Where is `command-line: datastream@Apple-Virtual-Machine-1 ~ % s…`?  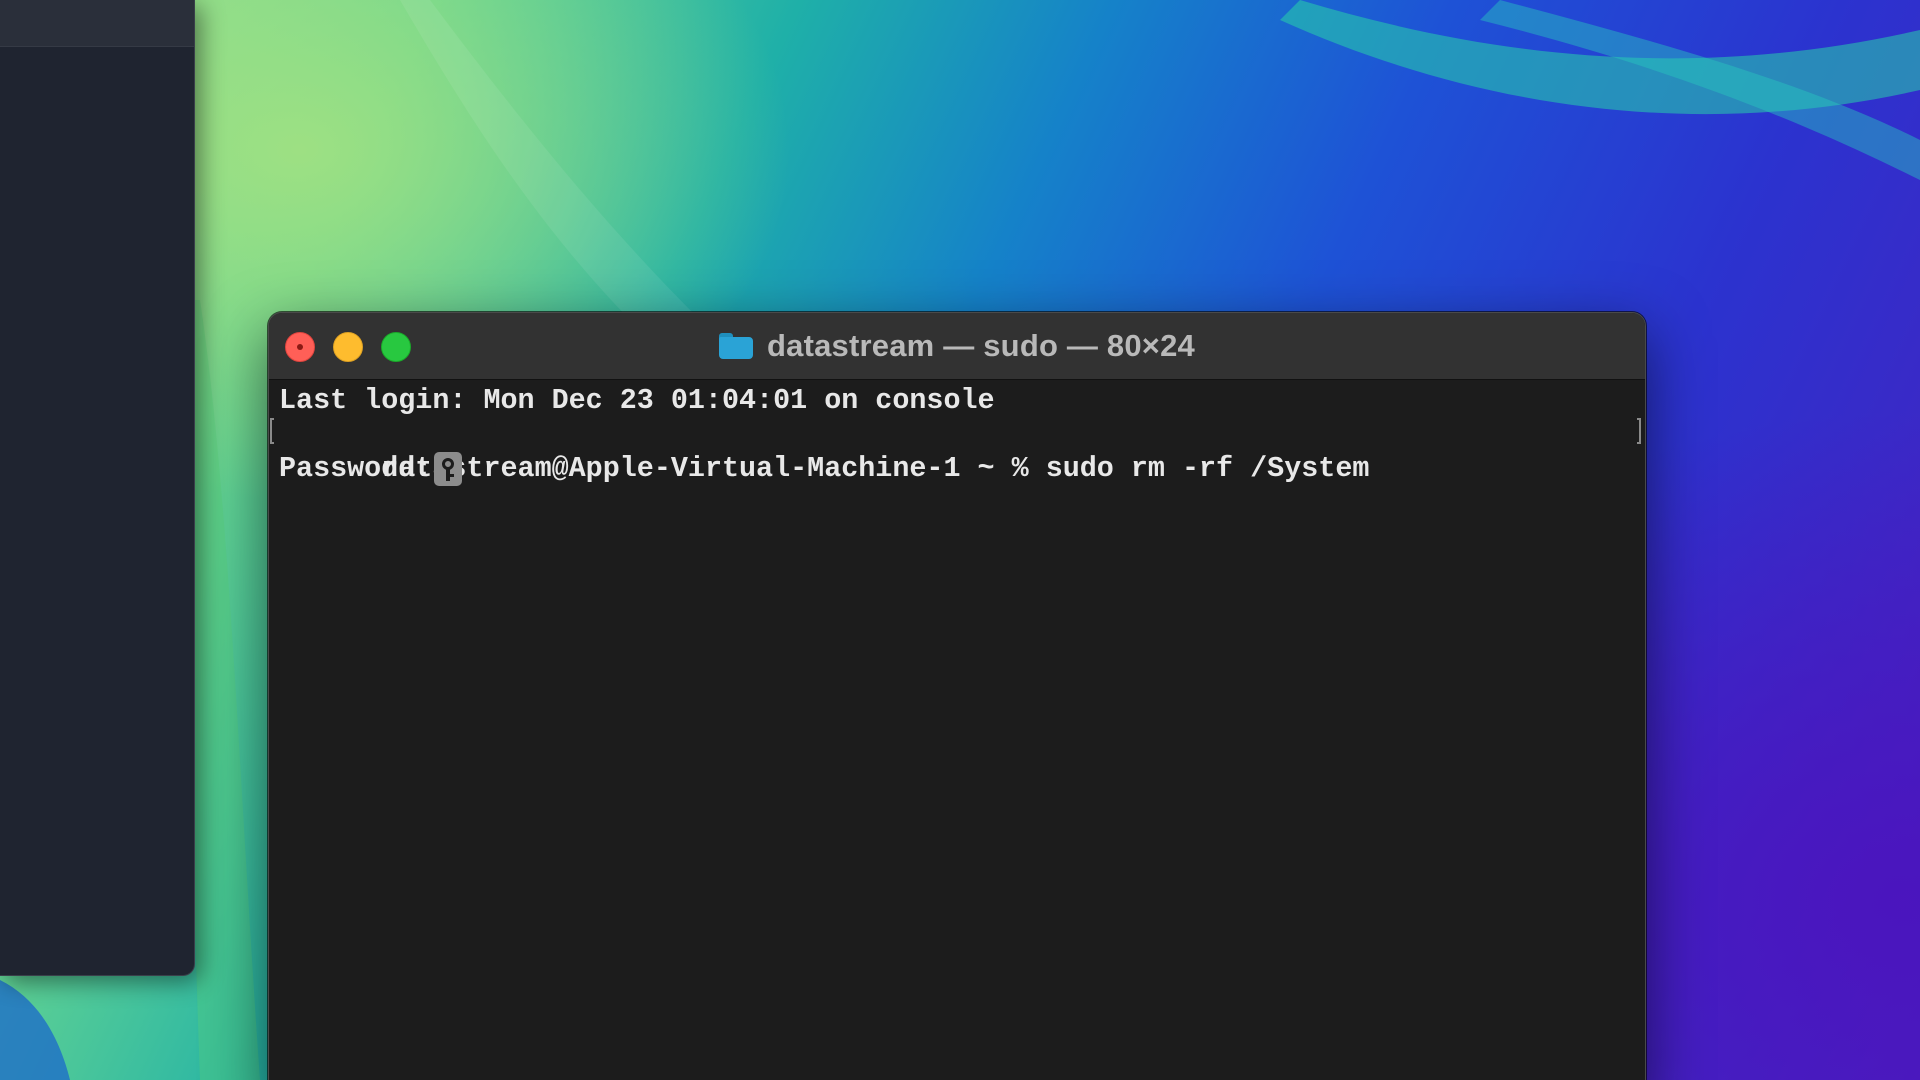
command-line: datastream@Apple-Virtual-Machine-1 ~ % s… is located at coordinates (957, 451).